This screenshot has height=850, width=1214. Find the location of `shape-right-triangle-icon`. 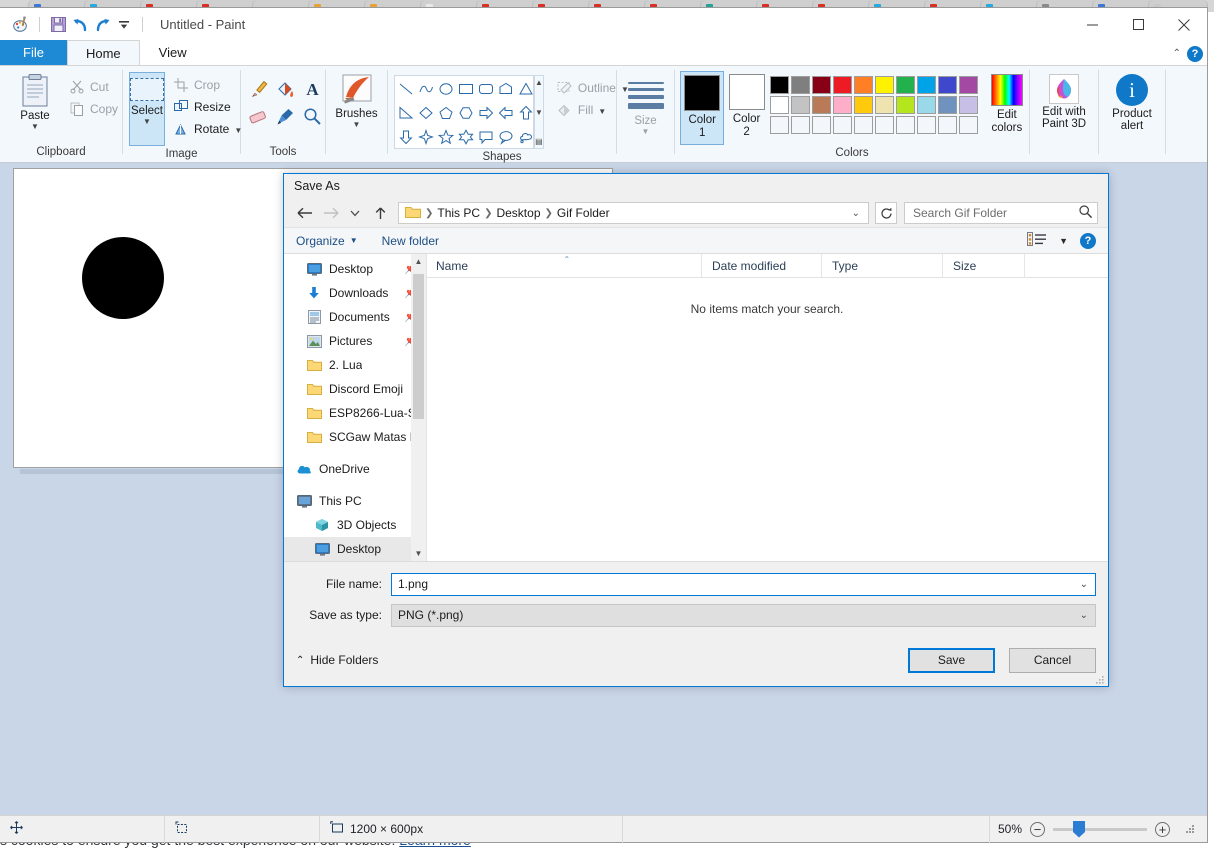

shape-right-triangle-icon is located at coordinates (406, 113).